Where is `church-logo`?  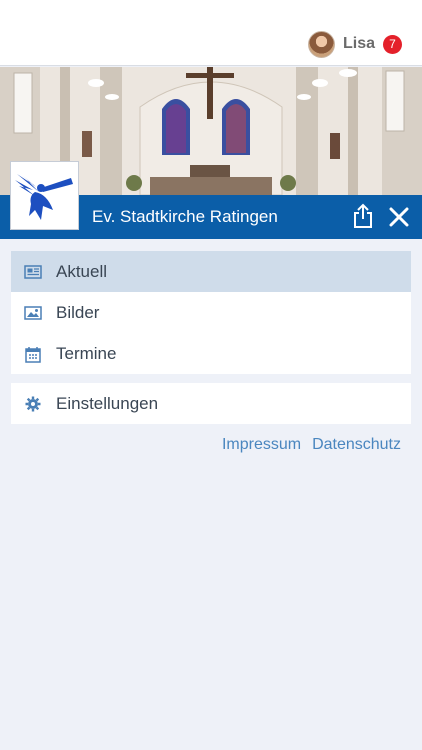 church-logo is located at coordinates (44, 195).